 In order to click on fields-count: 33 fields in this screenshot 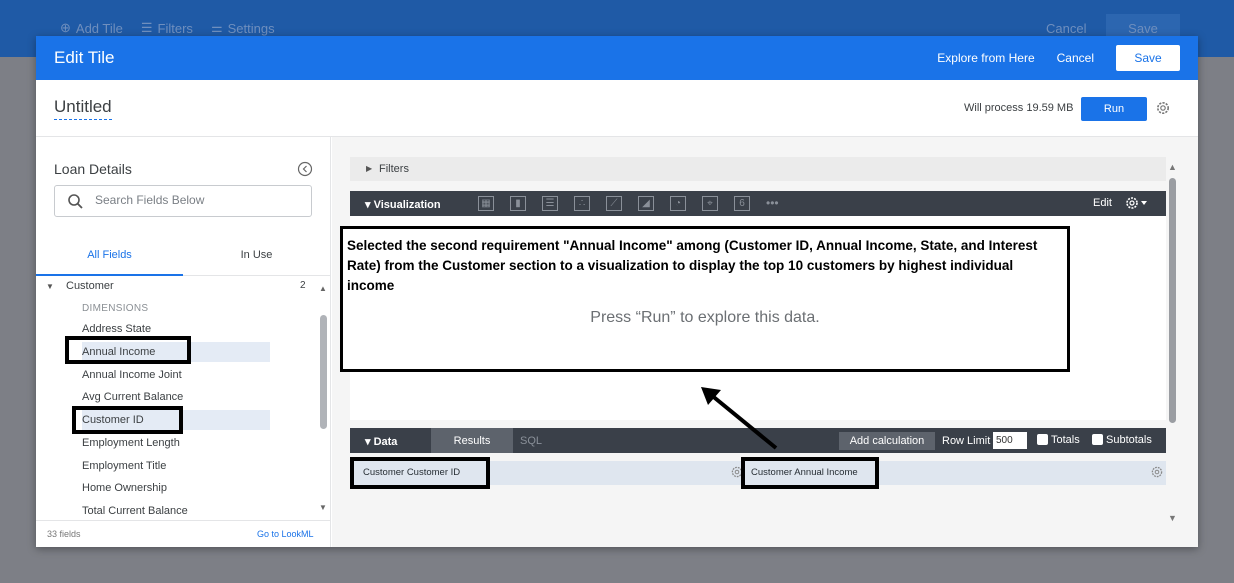, I will do `click(64, 534)`.